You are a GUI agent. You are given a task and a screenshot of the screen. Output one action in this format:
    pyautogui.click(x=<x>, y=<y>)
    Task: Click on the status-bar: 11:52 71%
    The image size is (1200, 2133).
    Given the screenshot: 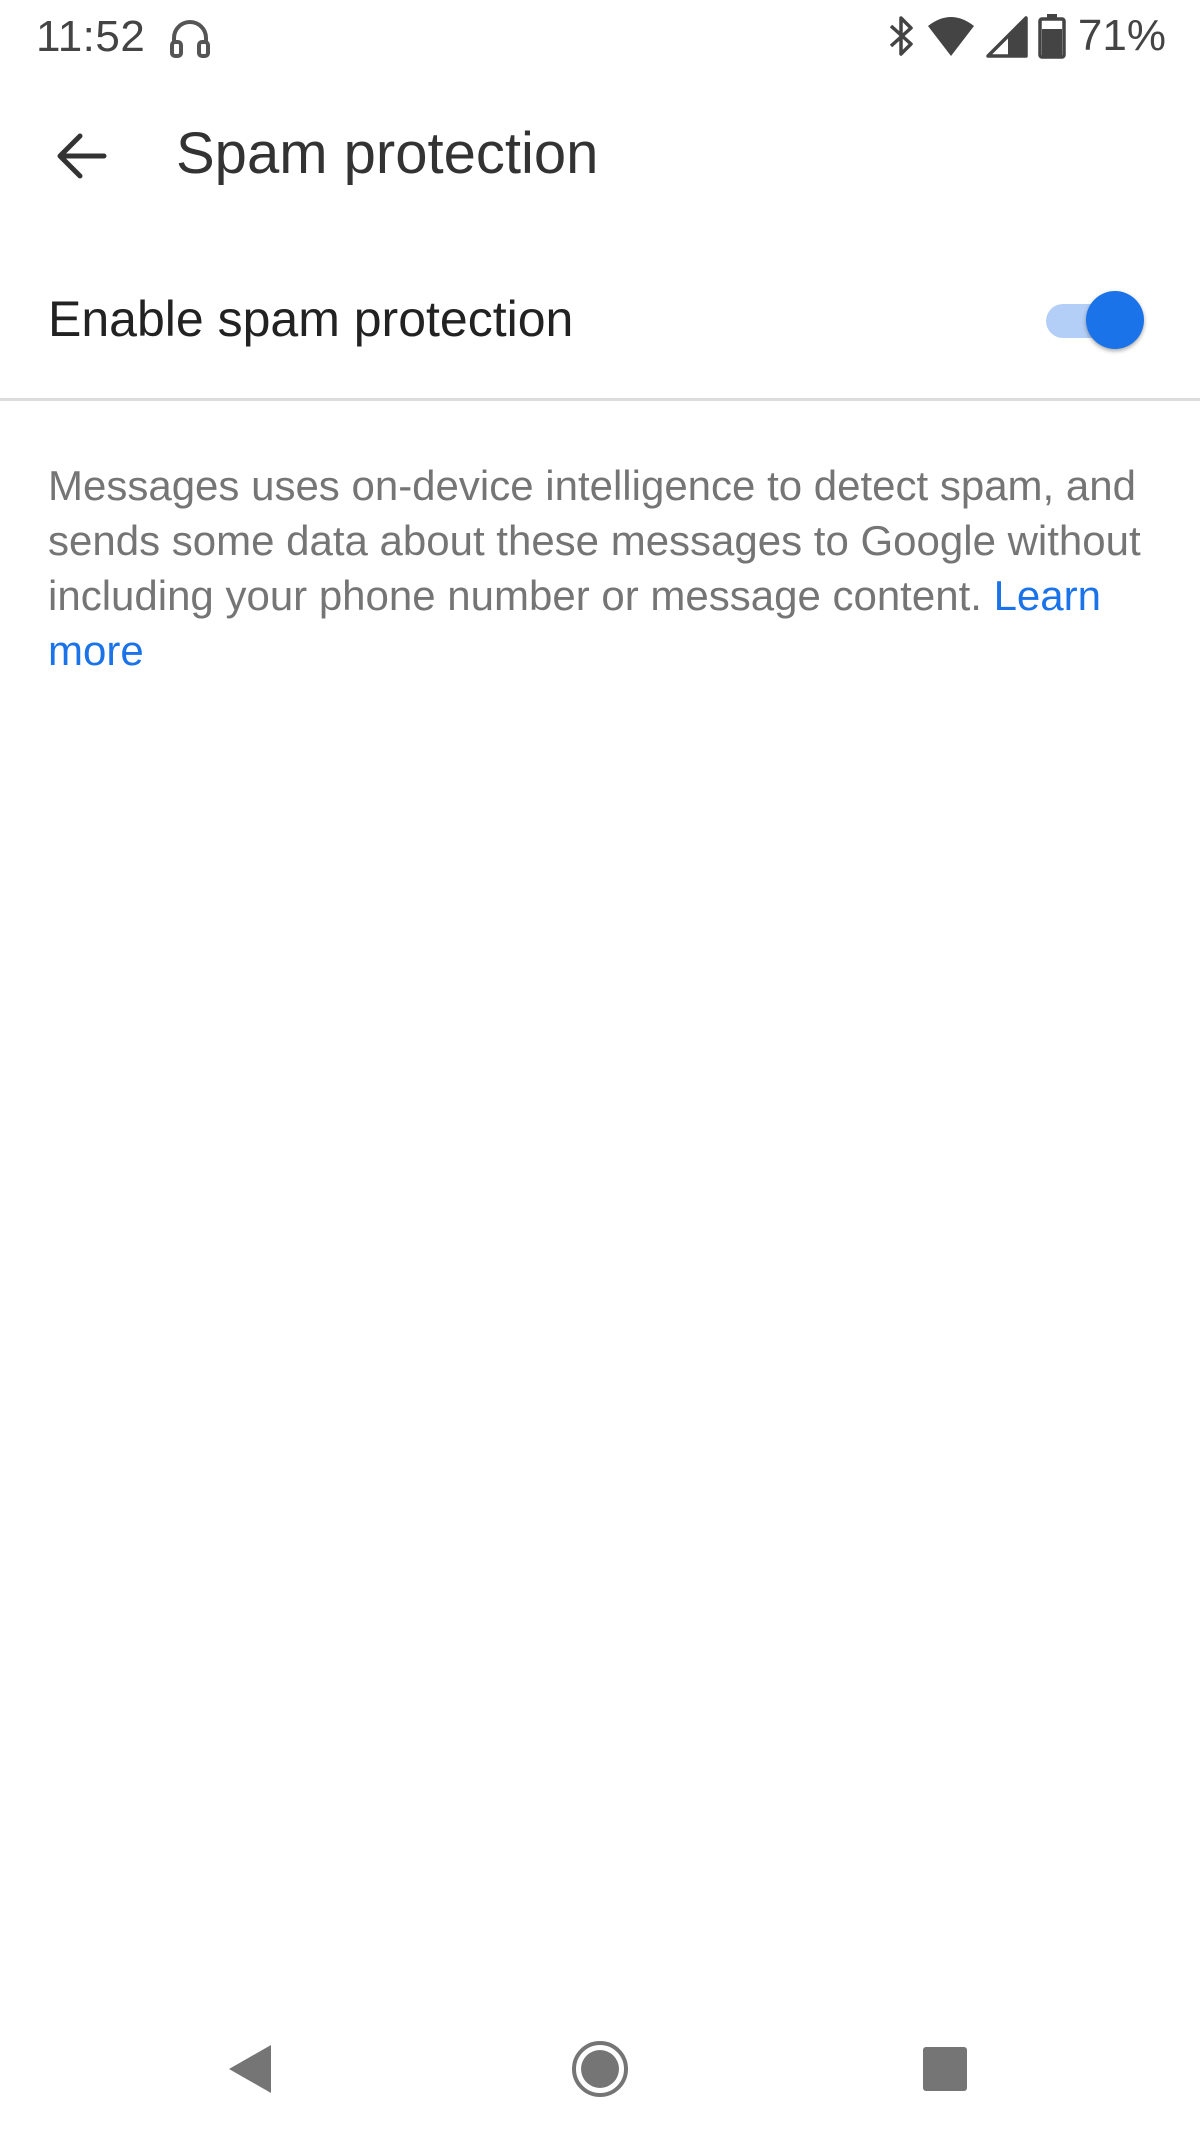 What is the action you would take?
    pyautogui.click(x=600, y=36)
    